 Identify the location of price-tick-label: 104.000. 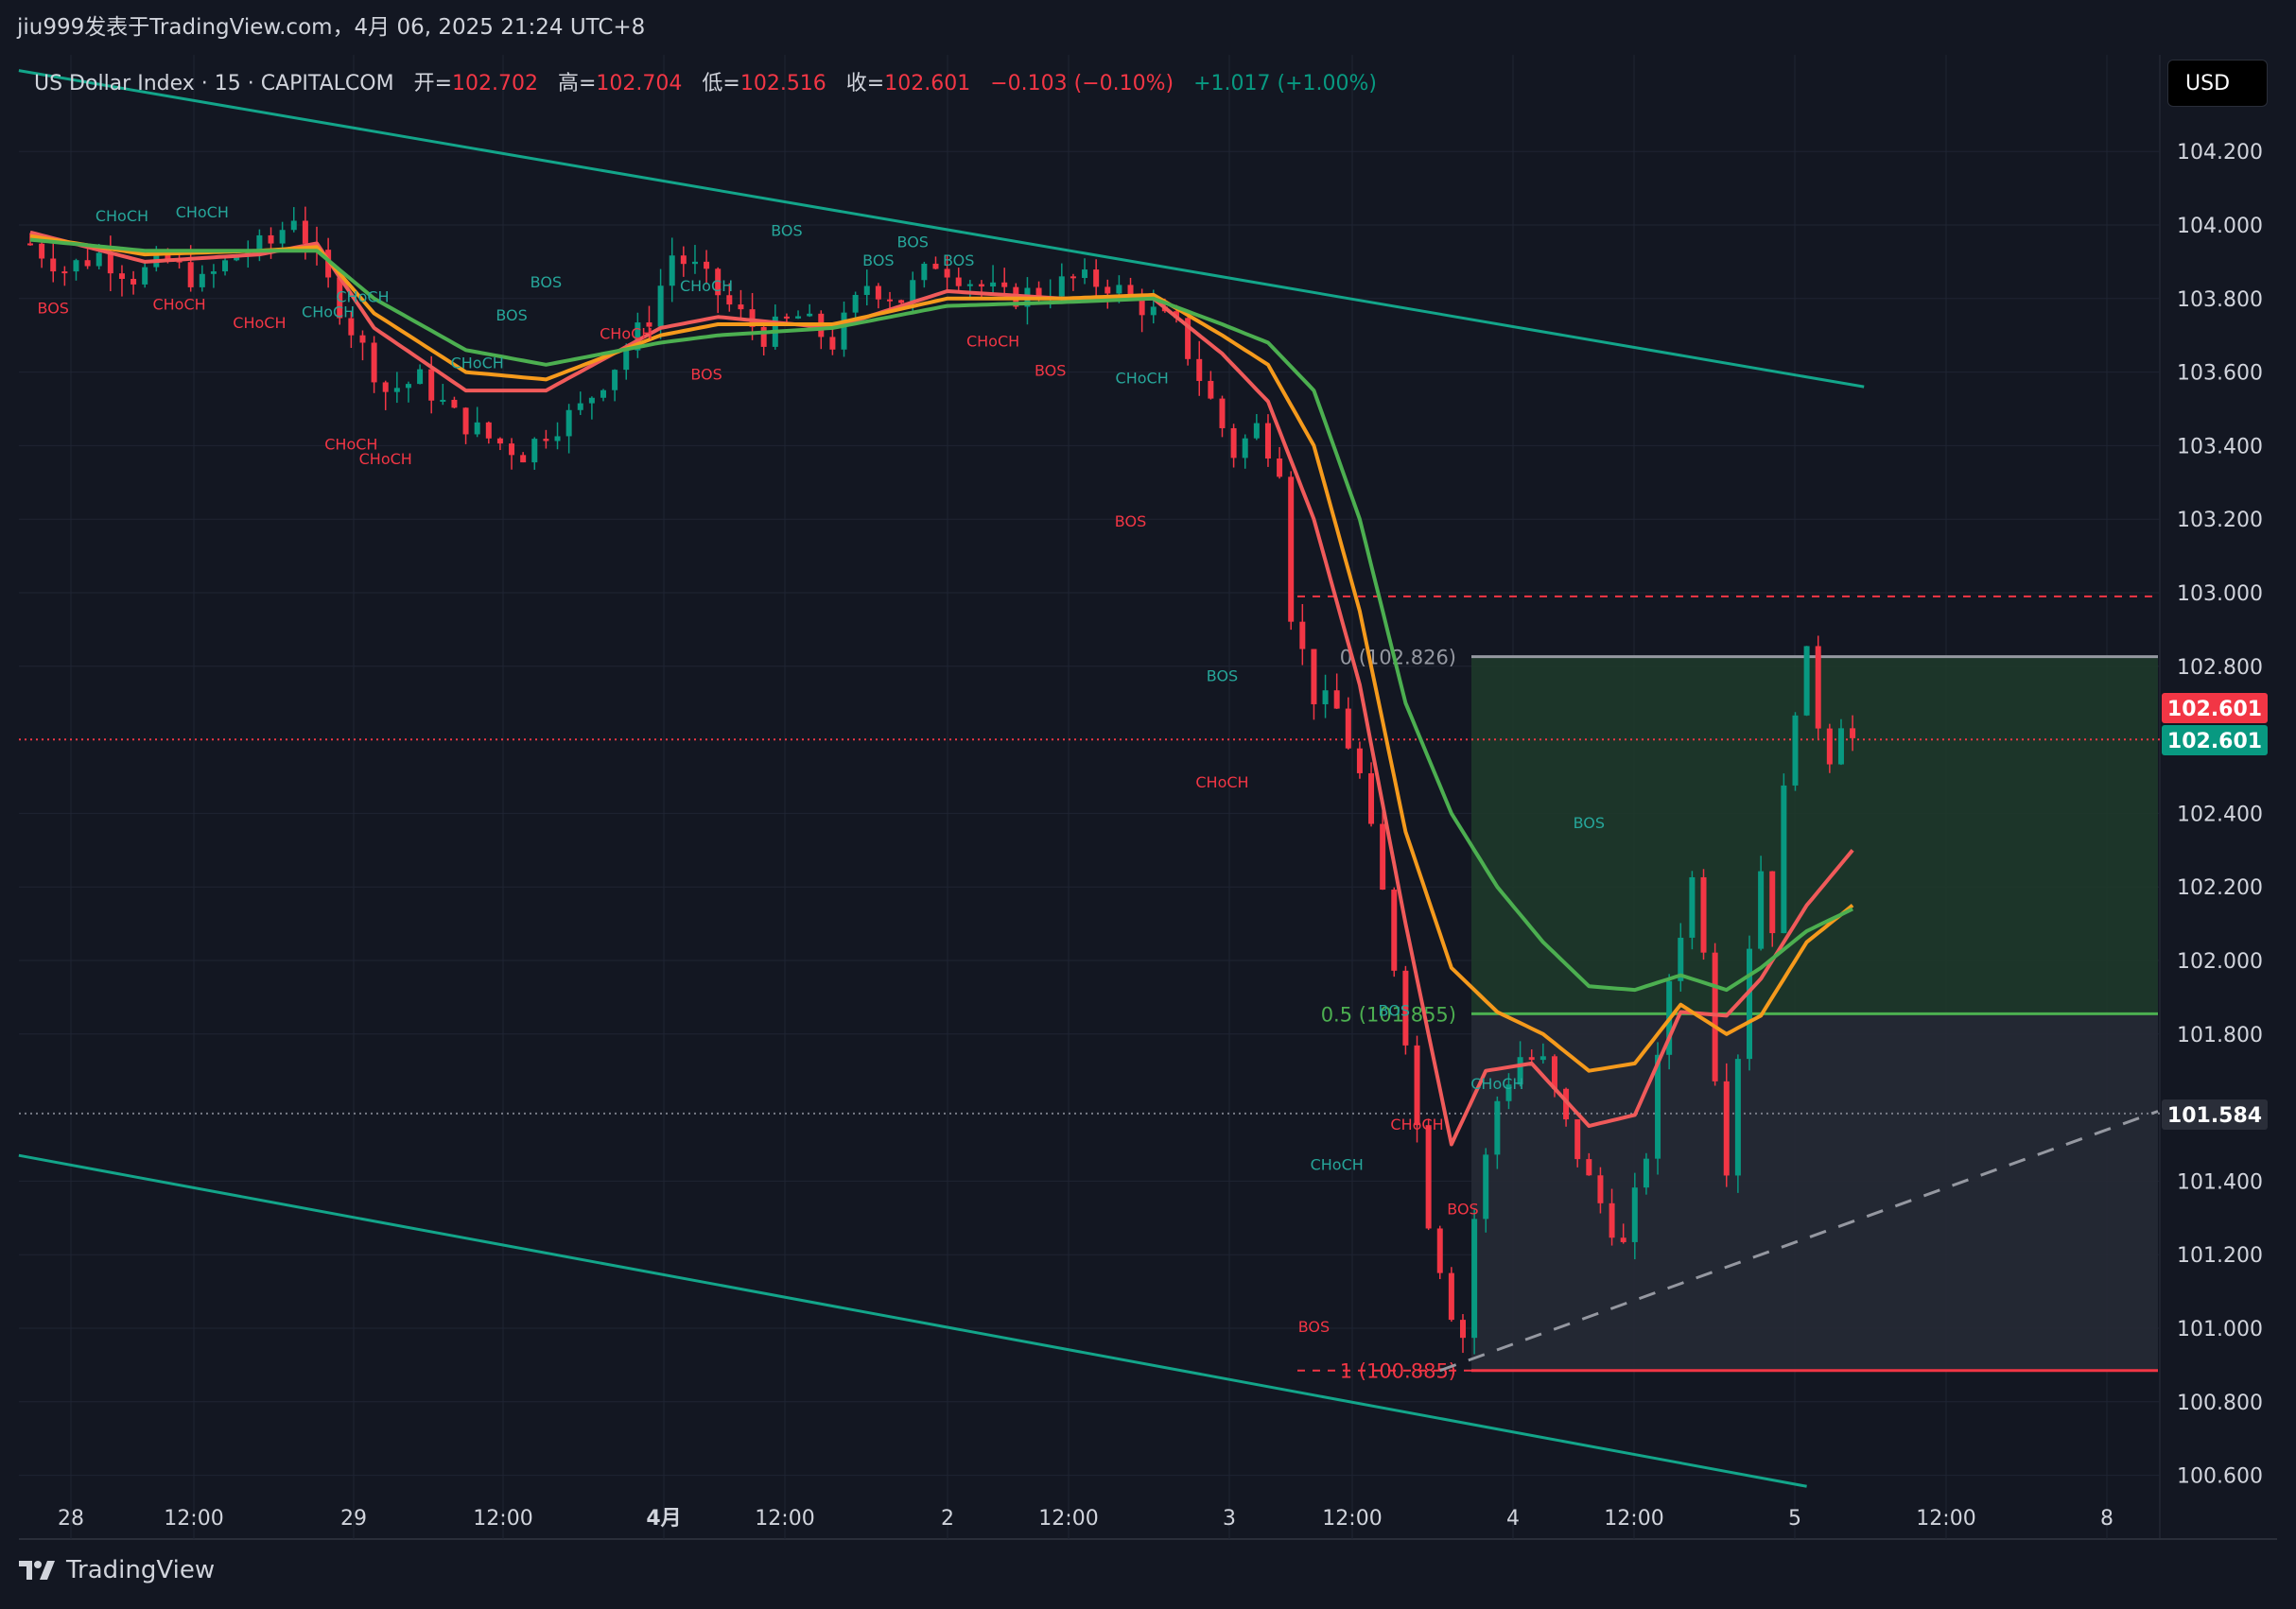
(2220, 226).